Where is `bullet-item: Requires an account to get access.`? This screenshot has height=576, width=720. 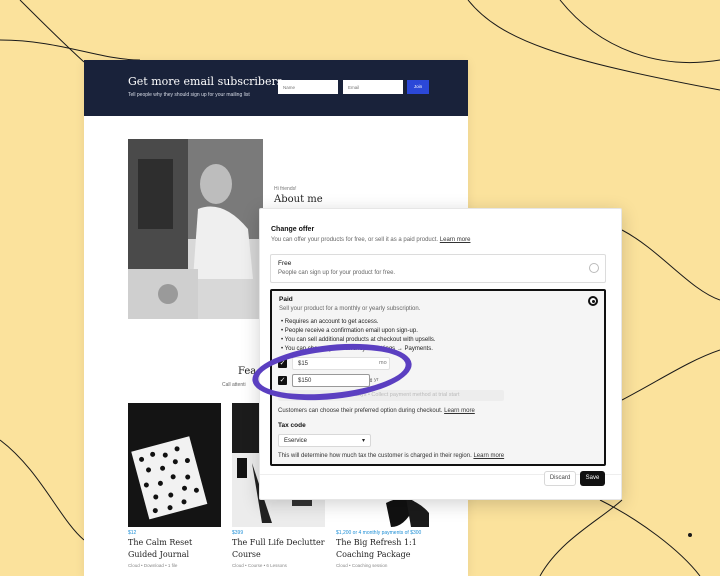 bullet-item: Requires an account to get access. is located at coordinates (358, 322).